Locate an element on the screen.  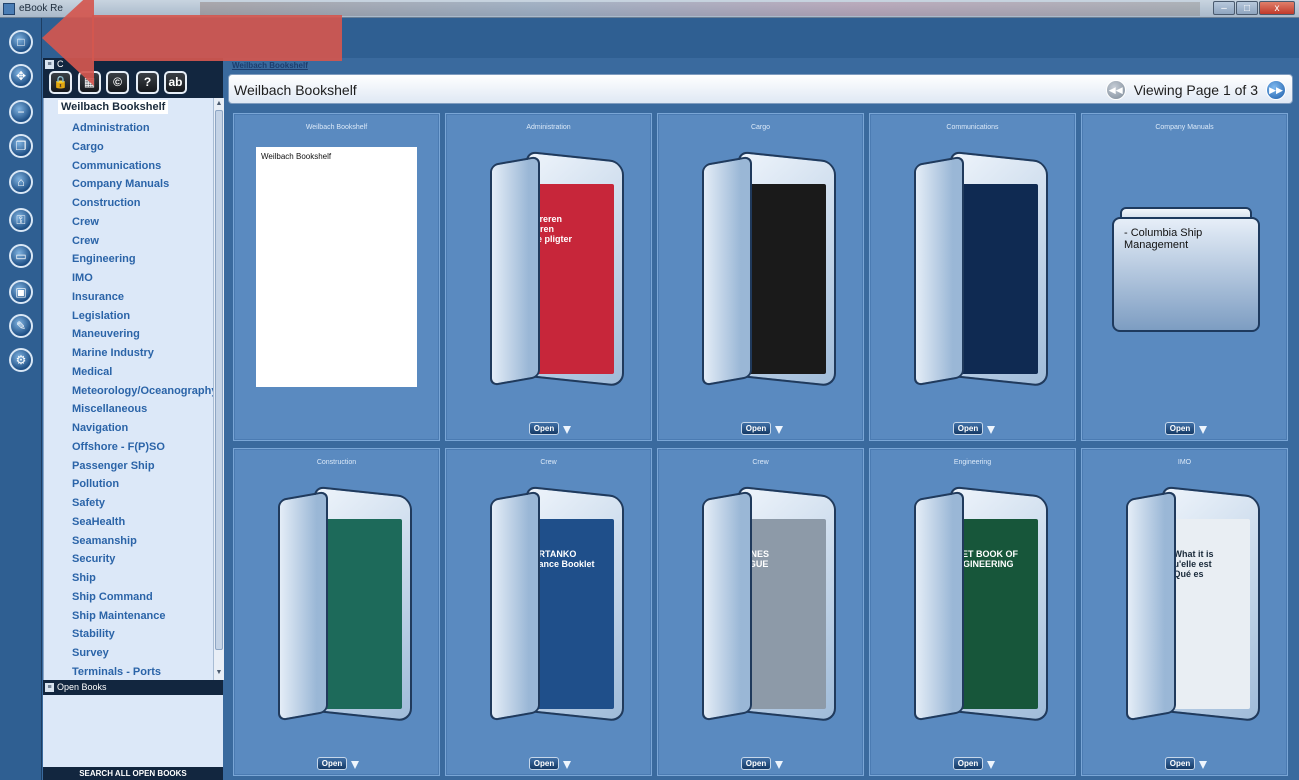
lock-icon: ⚿ is located at coordinates (21, 220).